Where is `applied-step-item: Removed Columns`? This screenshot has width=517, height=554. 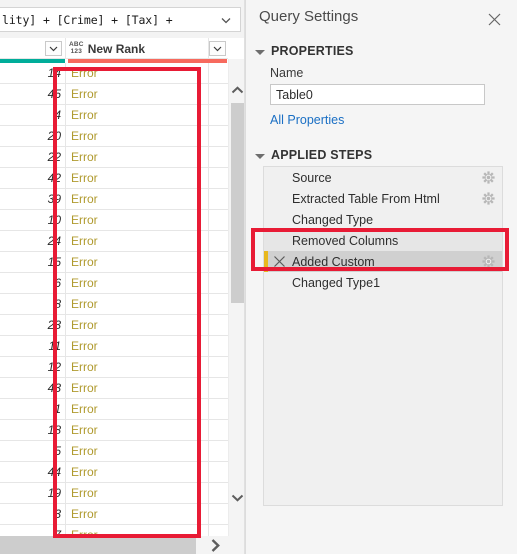 applied-step-item: Removed Columns is located at coordinates (383, 240).